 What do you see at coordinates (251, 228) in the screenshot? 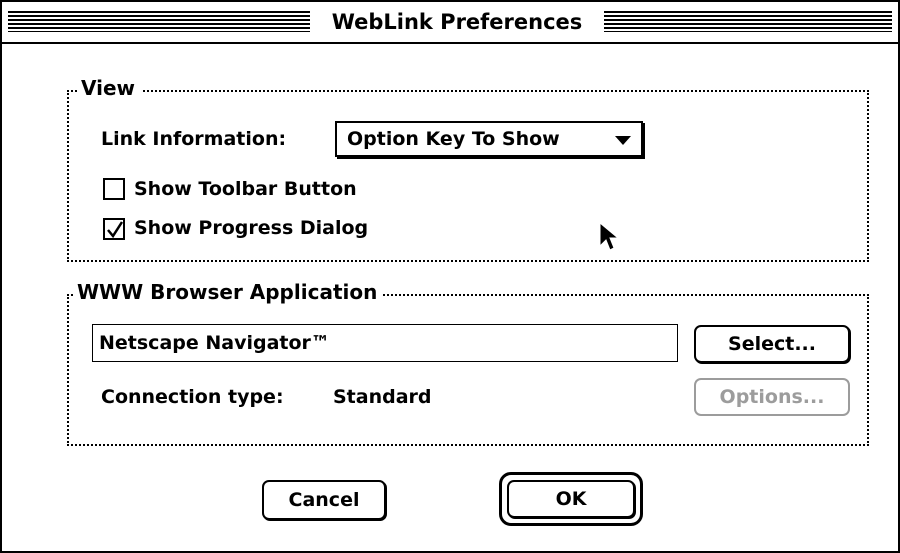
I see `show-progress-label: Show Progress Dialog` at bounding box center [251, 228].